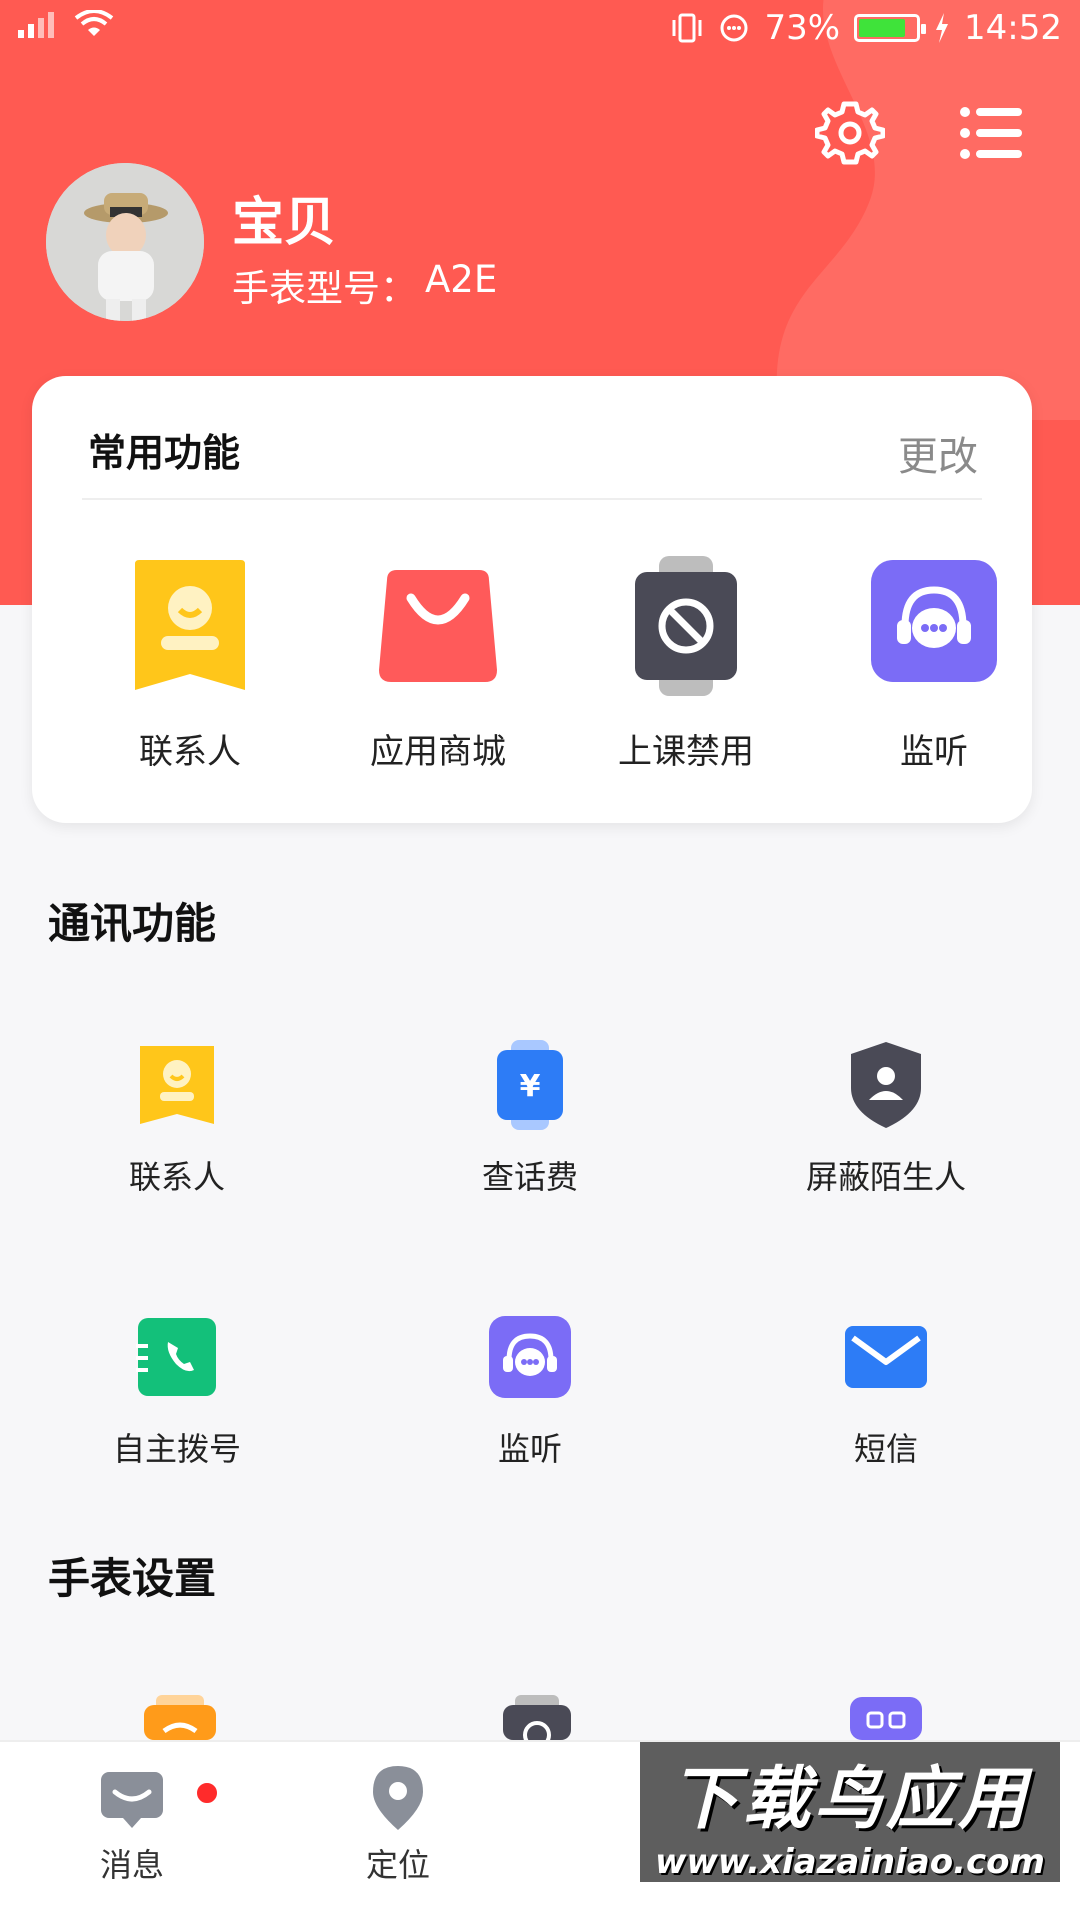 The image size is (1080, 1920). I want to click on common-item-label: 监听, so click(934, 752).